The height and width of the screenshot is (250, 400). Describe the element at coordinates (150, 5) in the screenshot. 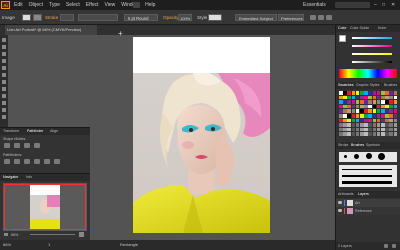

I see `menu-help: Help` at that location.